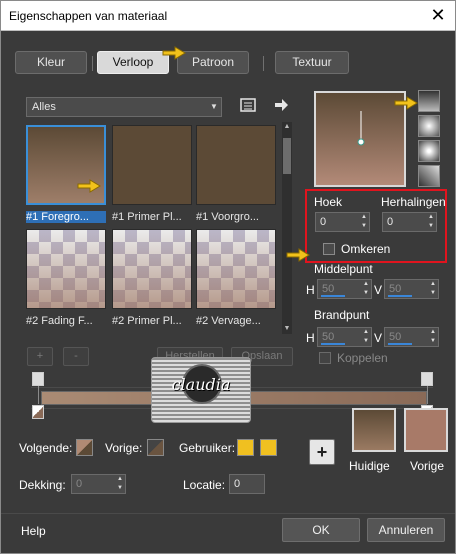  Describe the element at coordinates (411, 337) in the screenshot. I see `focal-v-spinner: 50 ▲ ▼` at that location.